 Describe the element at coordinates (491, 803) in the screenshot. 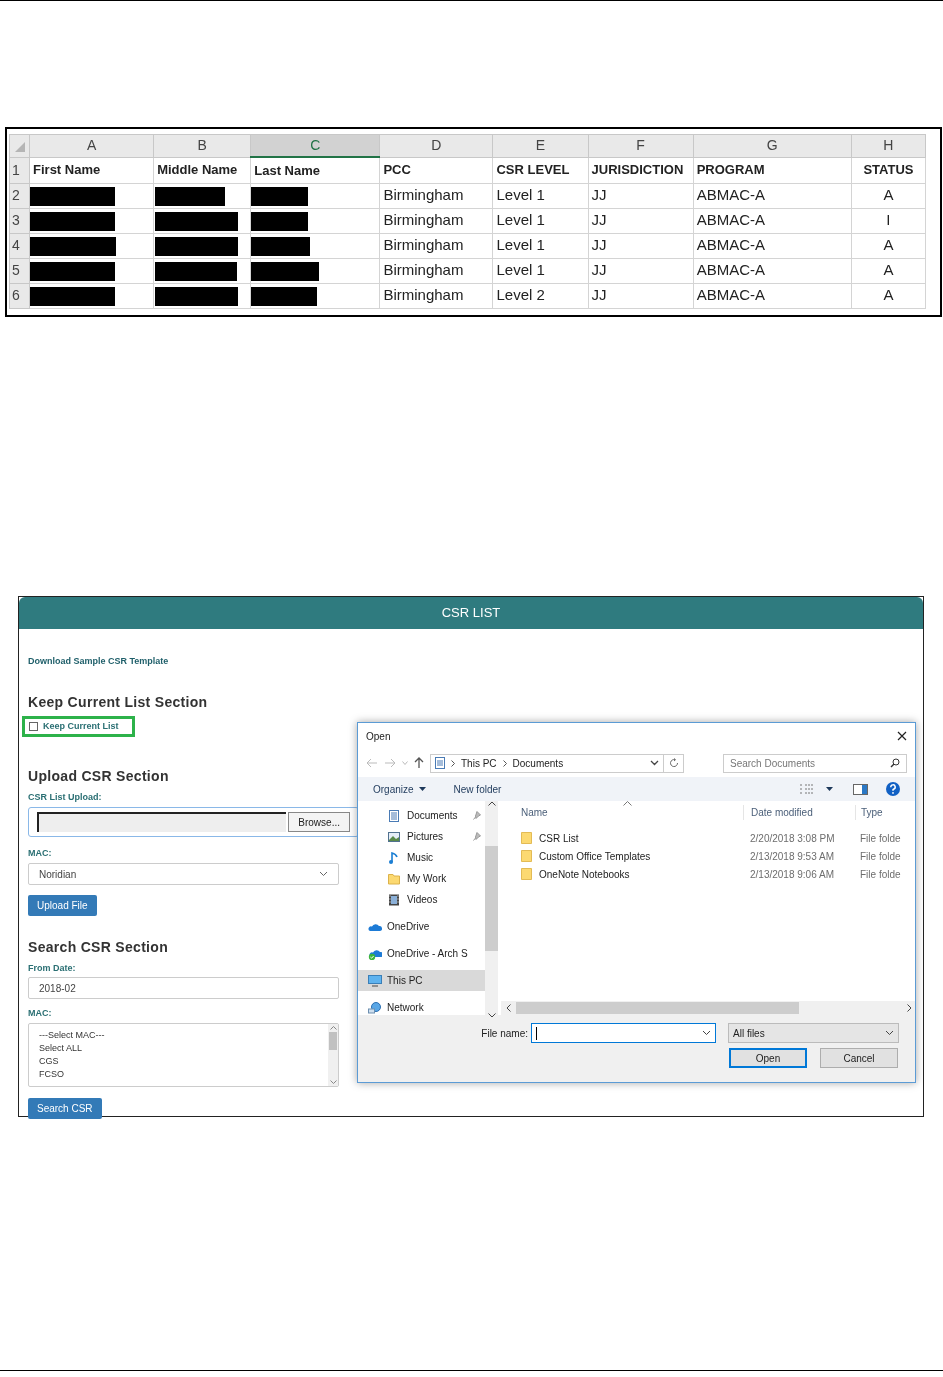

I see `scroll-up-icon` at that location.